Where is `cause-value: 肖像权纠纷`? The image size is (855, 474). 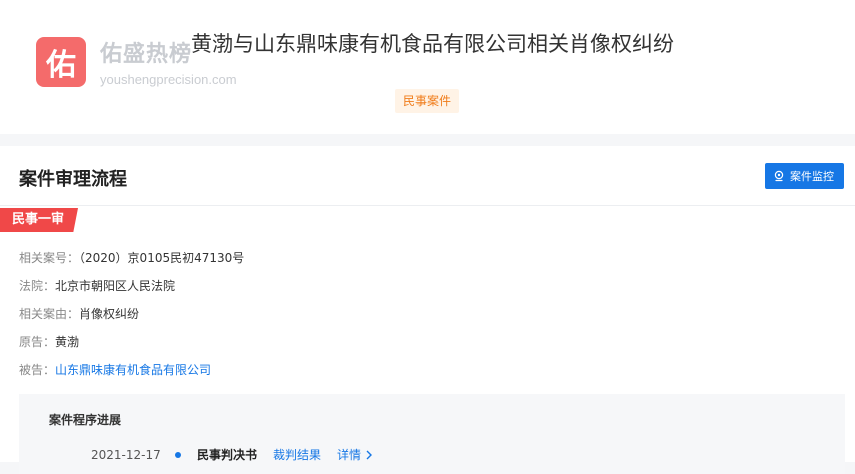
cause-value: 肖像权纠纷 is located at coordinates (109, 314).